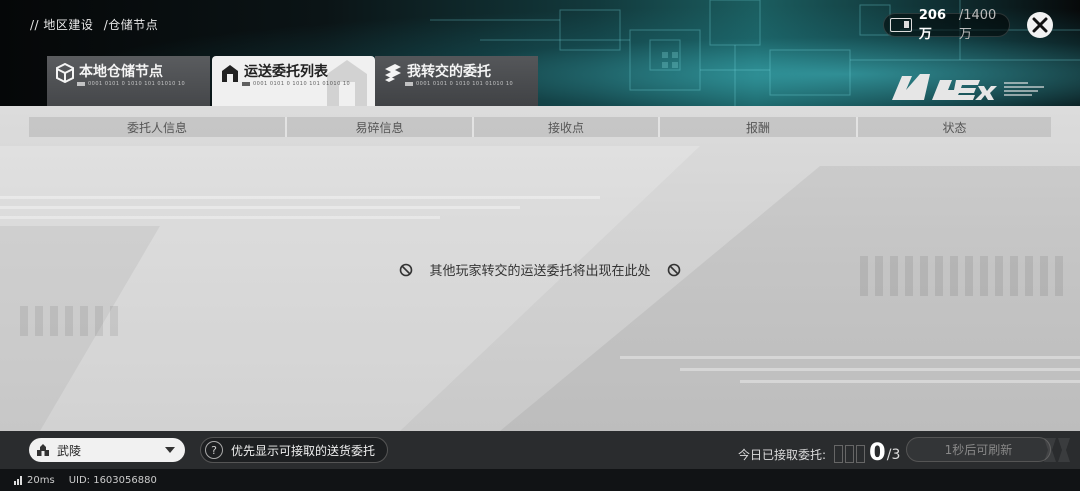 This screenshot has width=1080, height=491. I want to click on refresh-button: 1秒后可刷新, so click(978, 449).